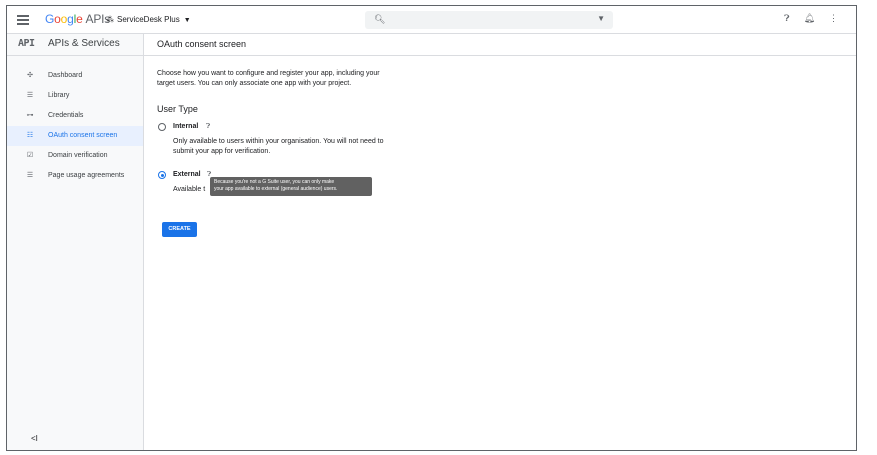 Image resolution: width=877 pixels, height=455 pixels. I want to click on sidebar-item-label: Page usage agreements, so click(86, 175).